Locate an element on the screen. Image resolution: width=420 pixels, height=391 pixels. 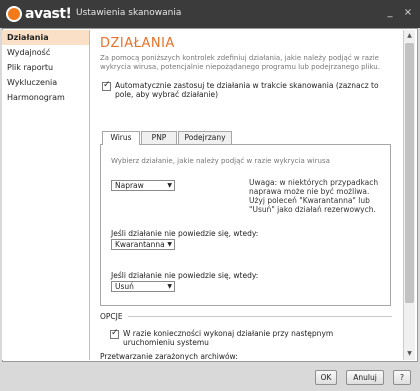
fallback-action-1-select: Kwarantanna ▼ is located at coordinates (143, 244).